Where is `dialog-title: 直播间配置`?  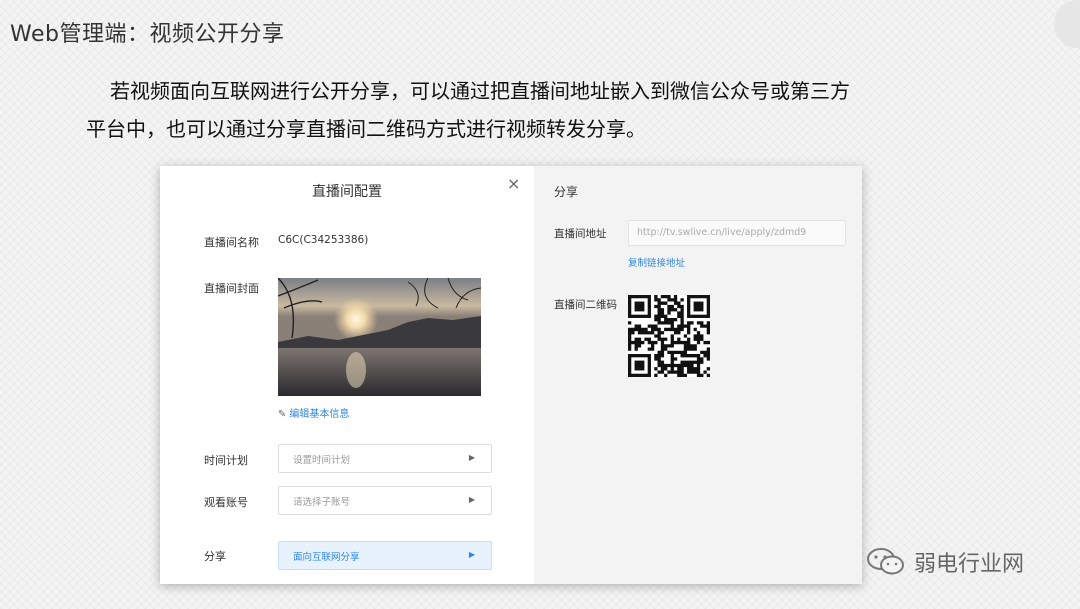
dialog-title: 直播间配置 is located at coordinates (347, 192).